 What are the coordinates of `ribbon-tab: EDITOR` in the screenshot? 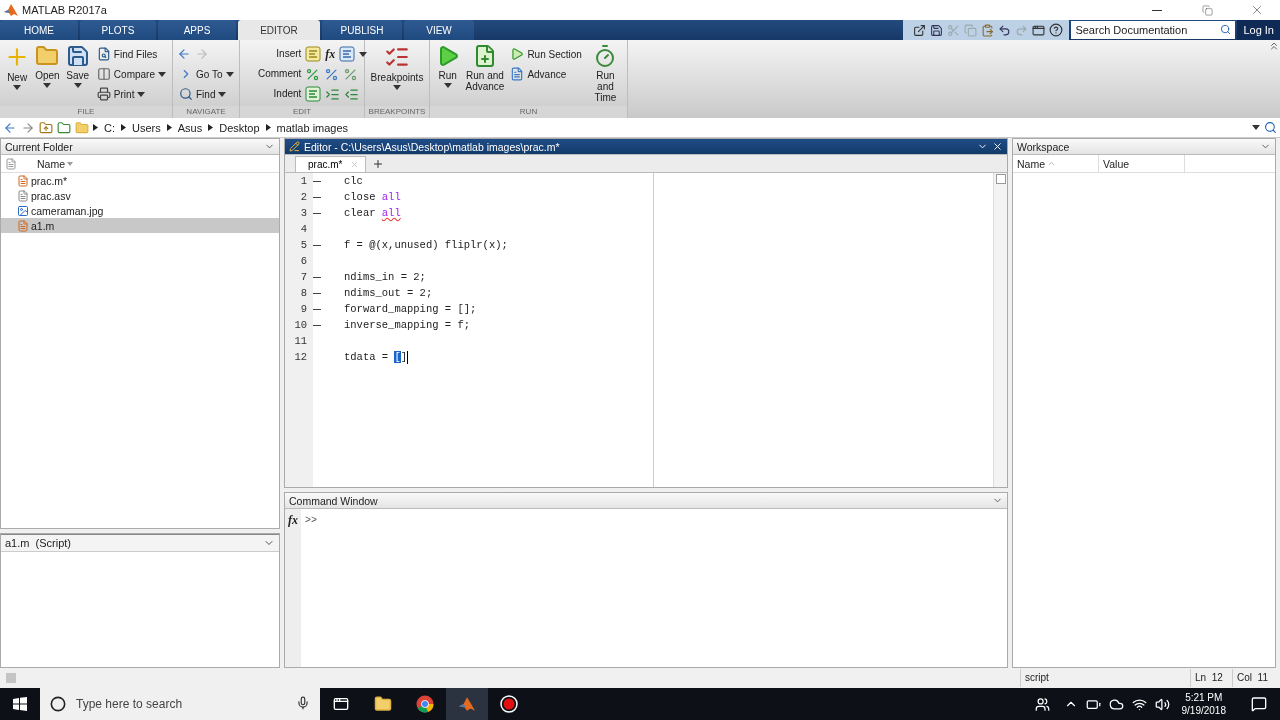 It's located at (279, 30).